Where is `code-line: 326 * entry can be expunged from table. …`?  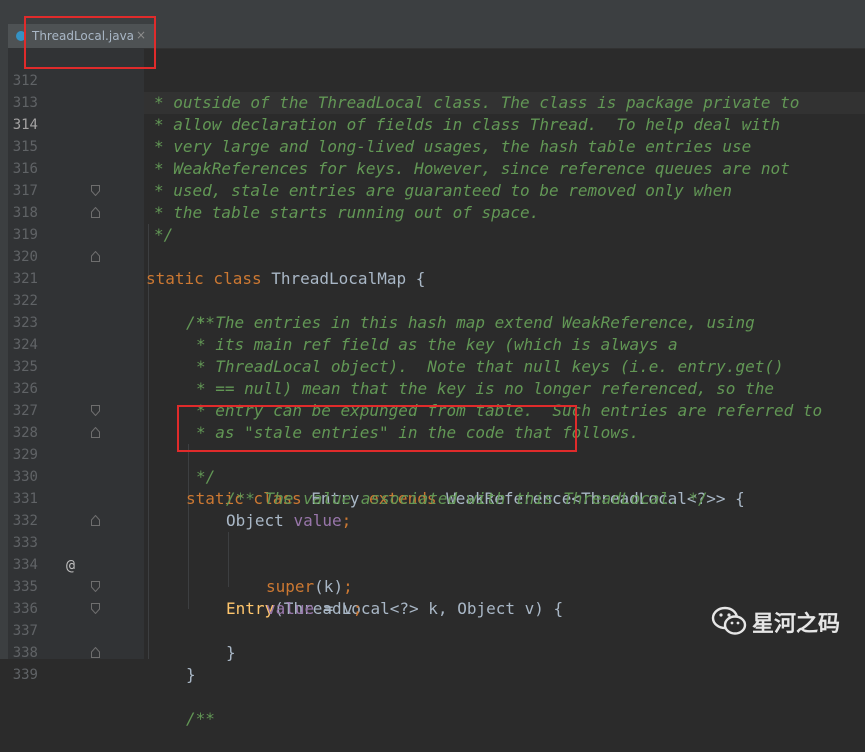 code-line: 326 * entry can be expunged from table. … is located at coordinates (432, 388).